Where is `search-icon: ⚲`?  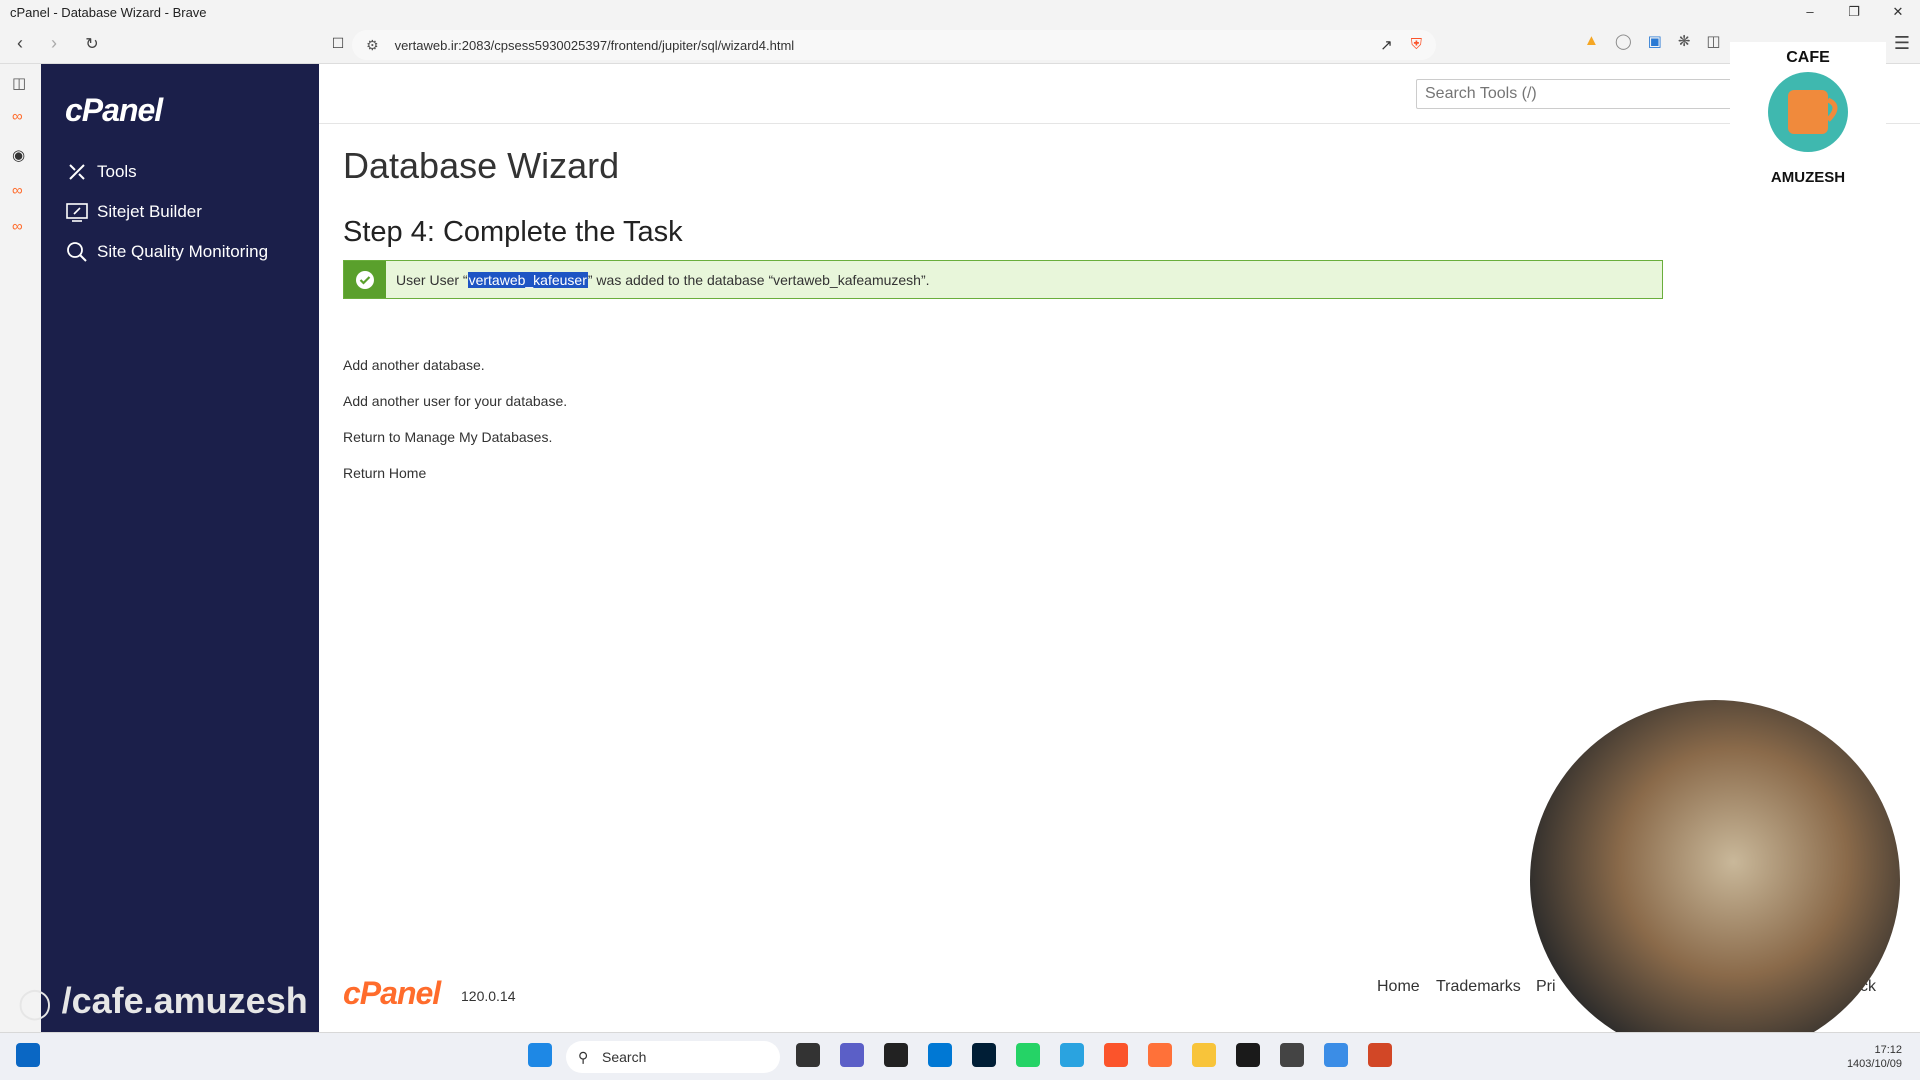
search-icon: ⚲ is located at coordinates (583, 1056).